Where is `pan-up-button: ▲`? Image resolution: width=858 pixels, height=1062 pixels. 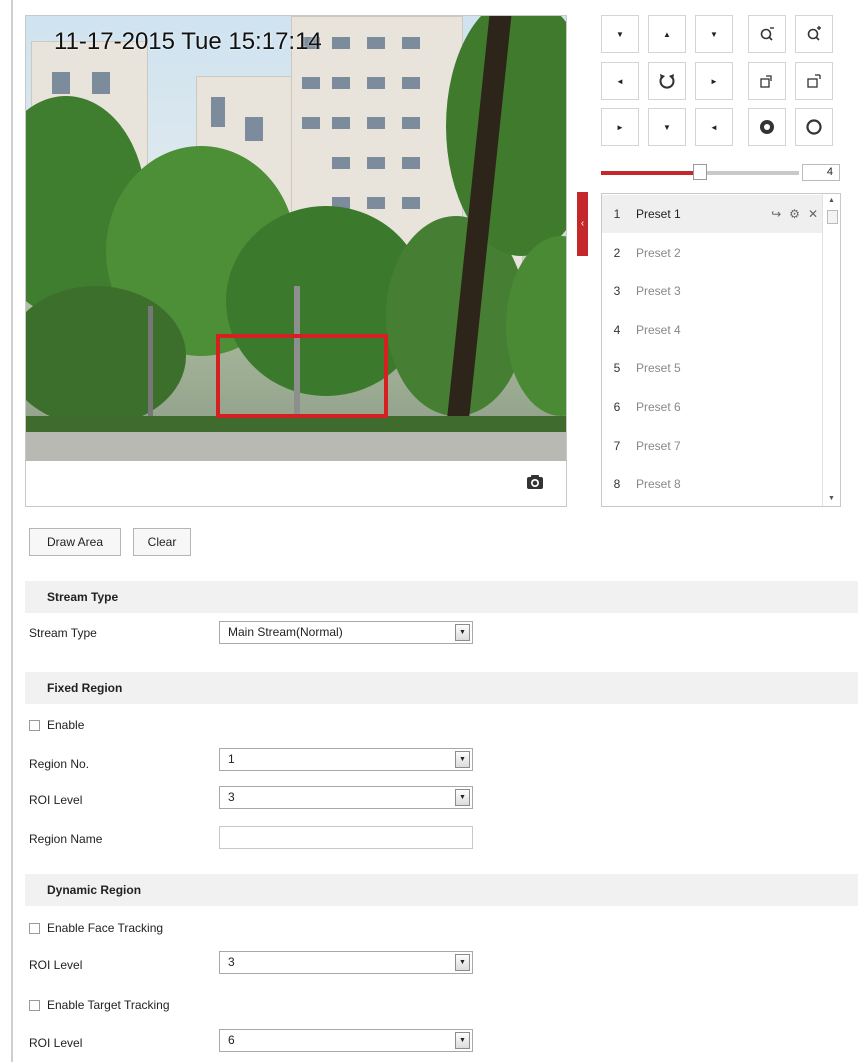
pan-up-button: ▲ is located at coordinates (667, 34).